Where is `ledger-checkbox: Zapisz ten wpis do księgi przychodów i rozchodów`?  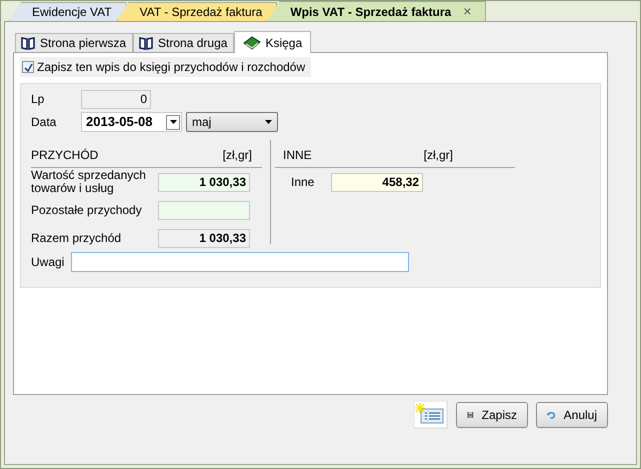
ledger-checkbox: Zapisz ten wpis do księgi przychodów i rozchodów is located at coordinates (166, 67).